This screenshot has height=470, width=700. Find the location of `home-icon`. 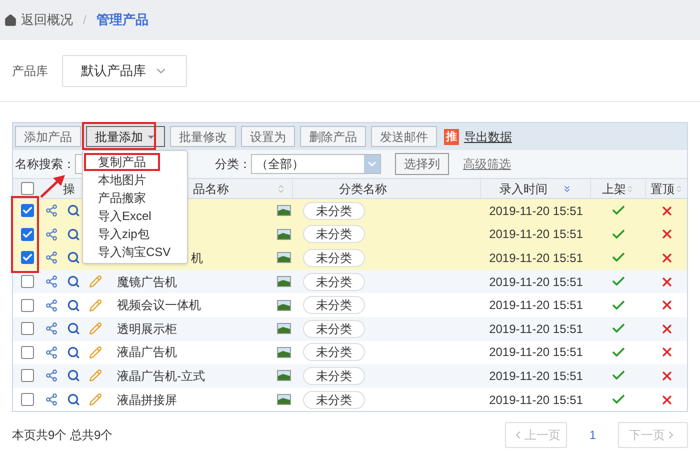

home-icon is located at coordinates (10, 20).